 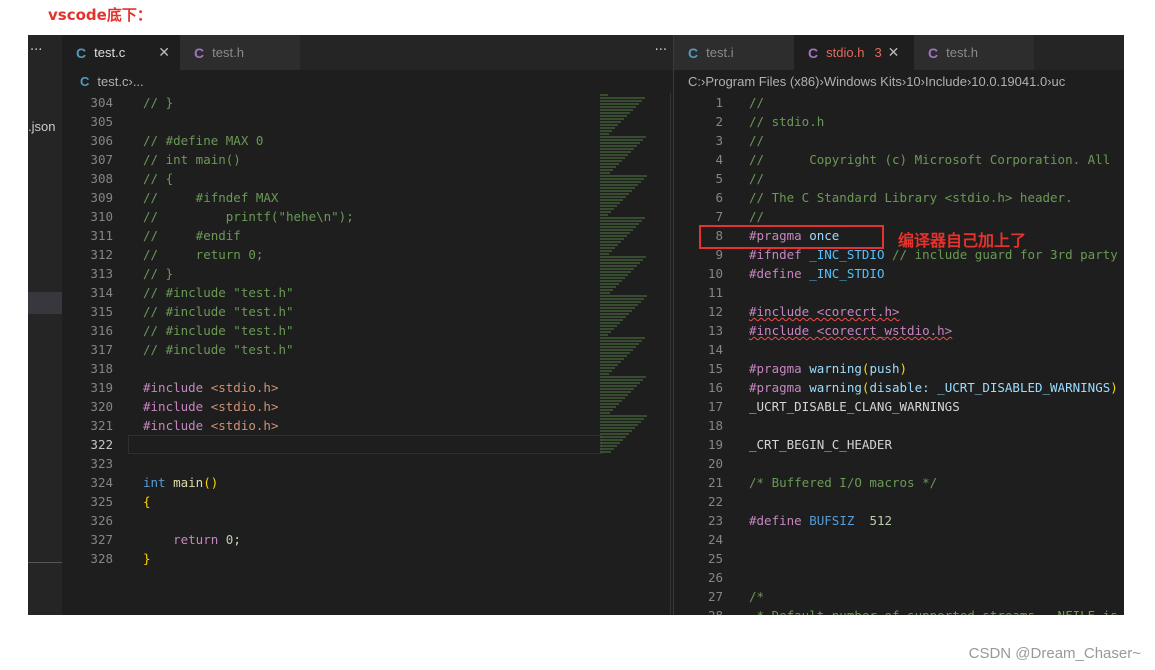 What do you see at coordinates (367, 501) in the screenshot?
I see `code-line: 325 {` at bounding box center [367, 501].